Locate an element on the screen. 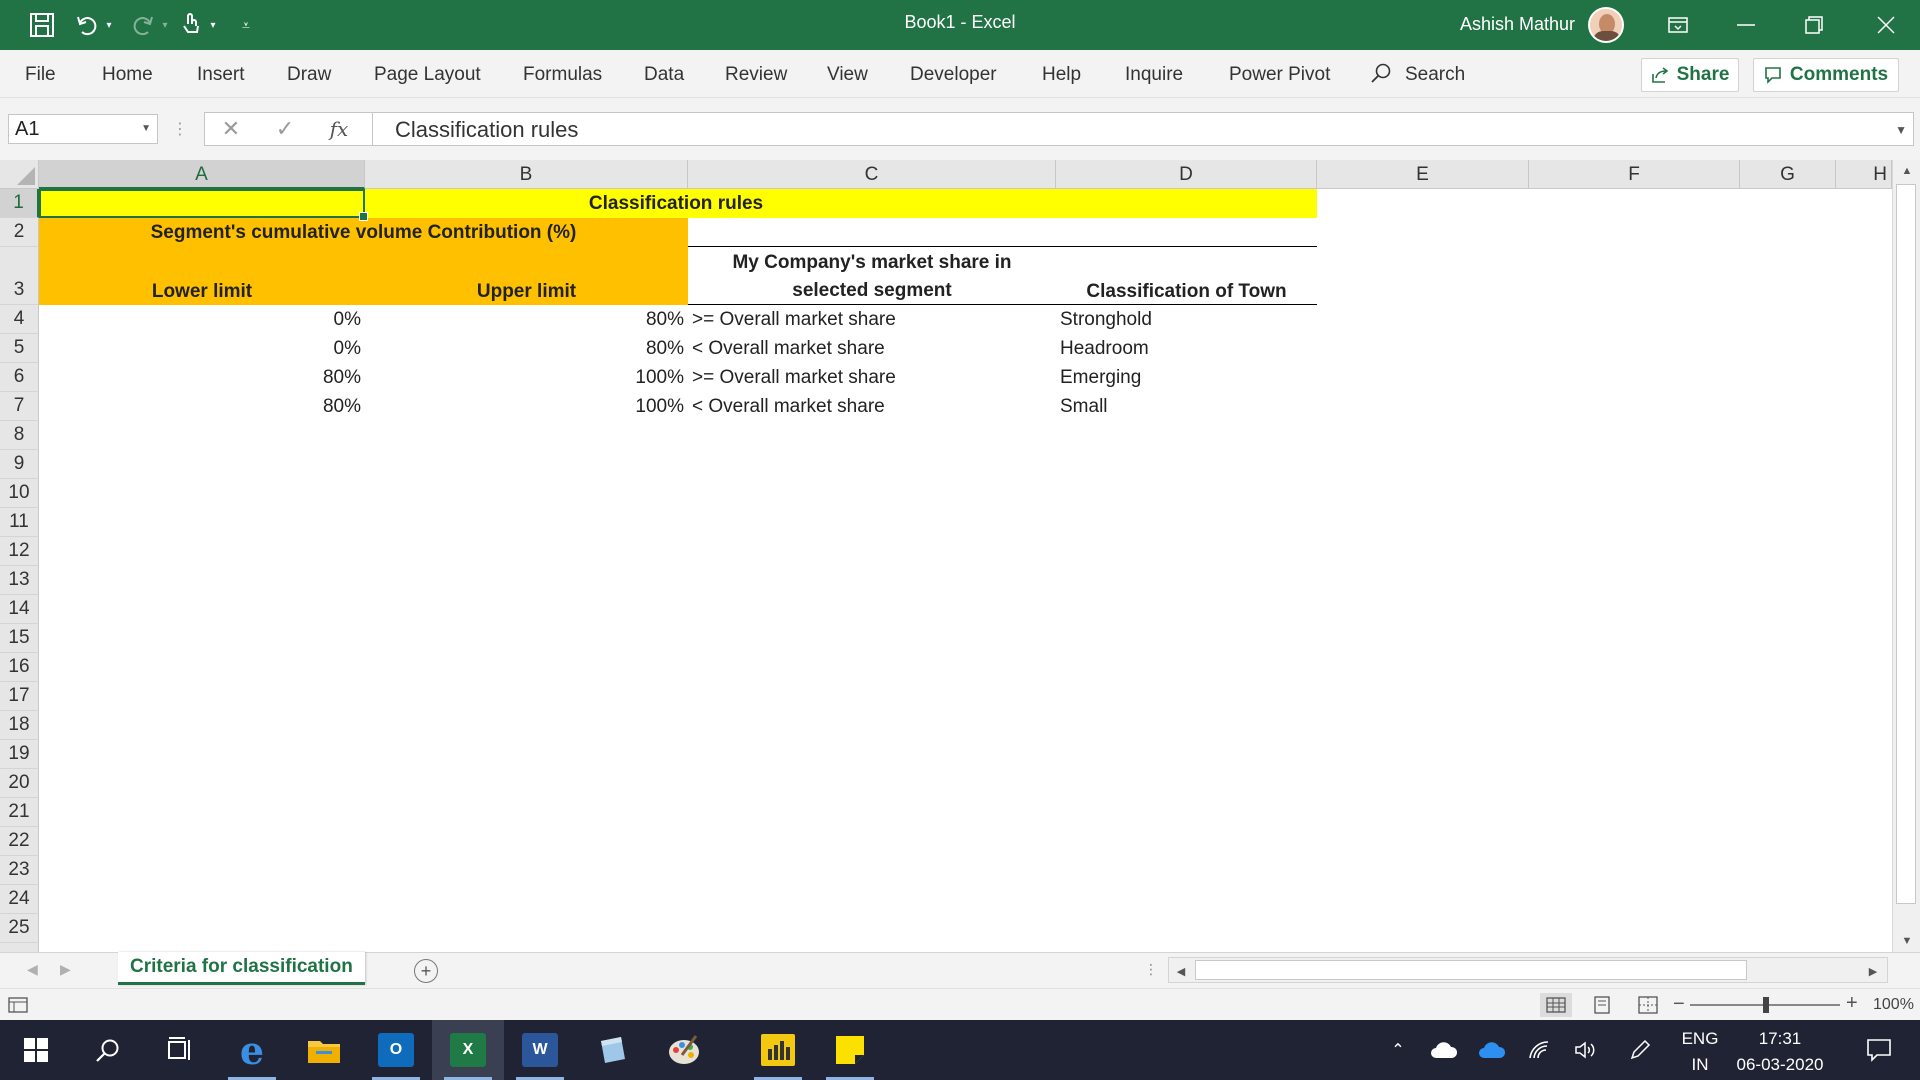 This screenshot has height=1080, width=1920. row-header: 9 is located at coordinates (19, 464).